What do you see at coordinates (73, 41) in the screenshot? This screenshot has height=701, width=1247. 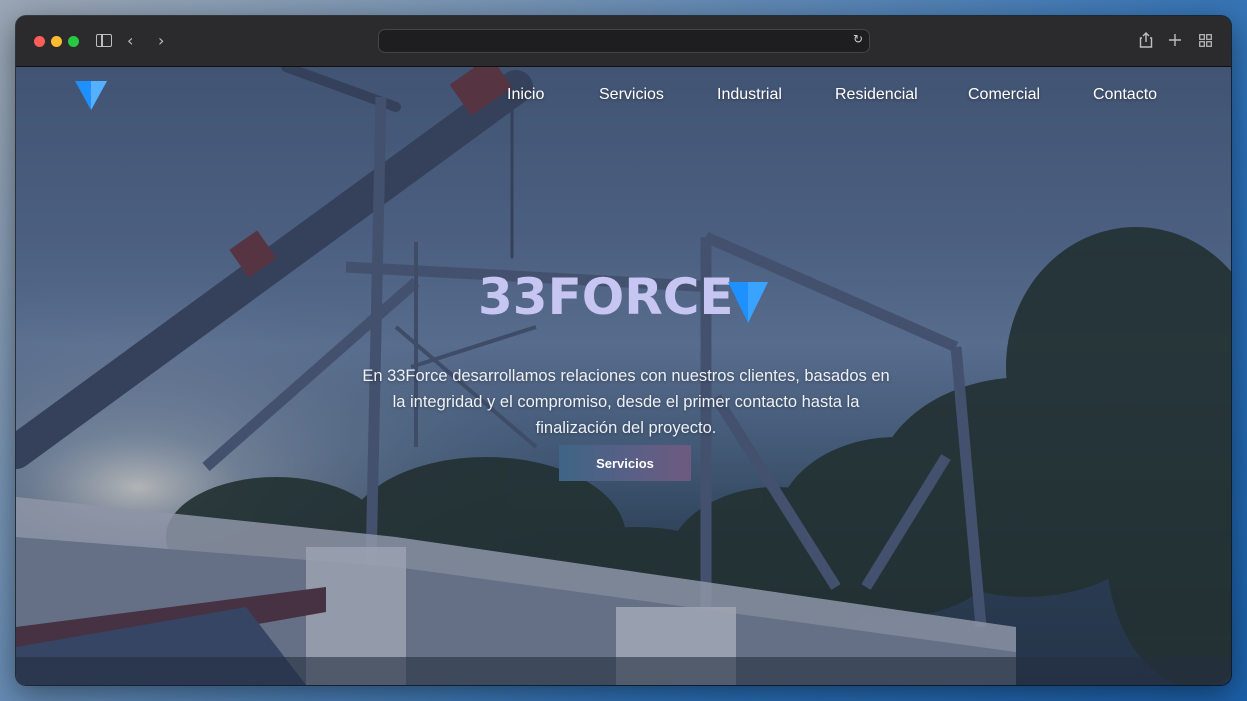 I see `zoom-window-button` at bounding box center [73, 41].